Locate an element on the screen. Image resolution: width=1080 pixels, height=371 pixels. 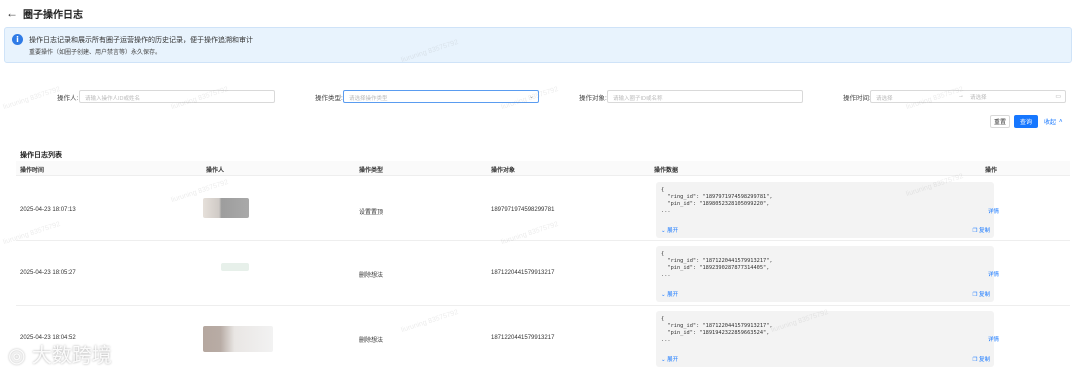
op-target-label: 操作对象: is located at coordinates (593, 98).